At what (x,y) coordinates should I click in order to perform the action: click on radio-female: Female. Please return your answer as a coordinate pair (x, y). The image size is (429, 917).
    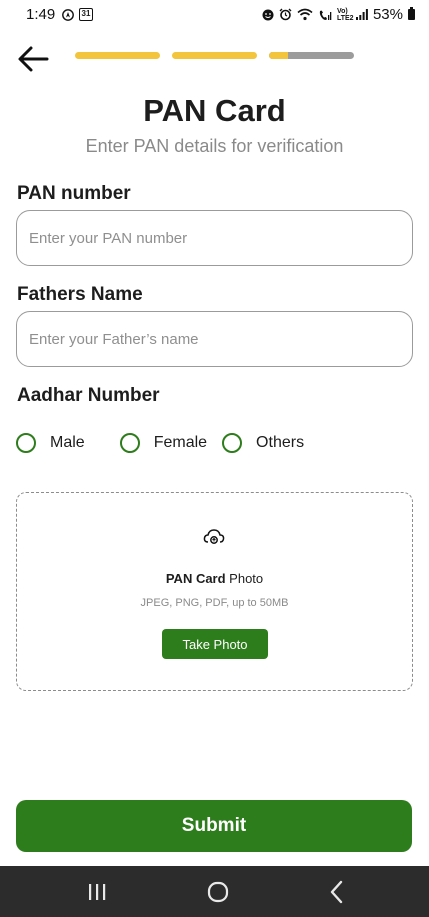
    Looking at the image, I should click on (163, 443).